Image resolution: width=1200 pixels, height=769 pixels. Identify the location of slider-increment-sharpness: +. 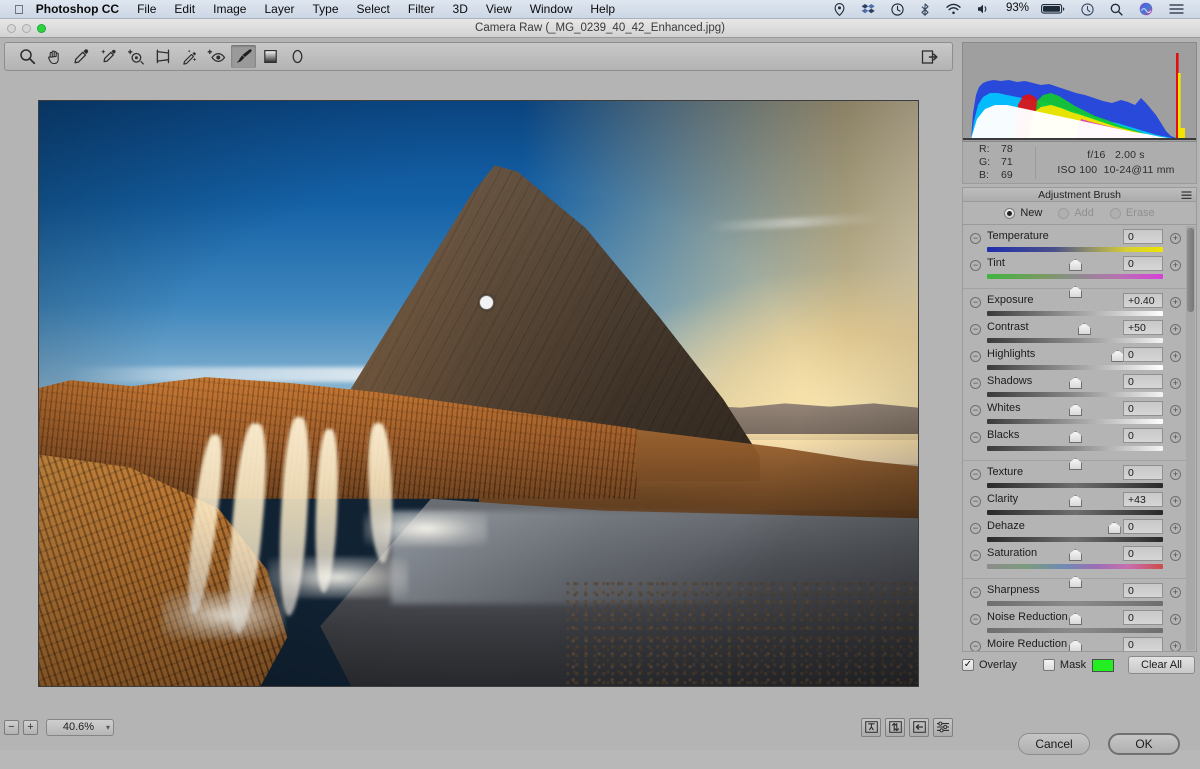
(1175, 592).